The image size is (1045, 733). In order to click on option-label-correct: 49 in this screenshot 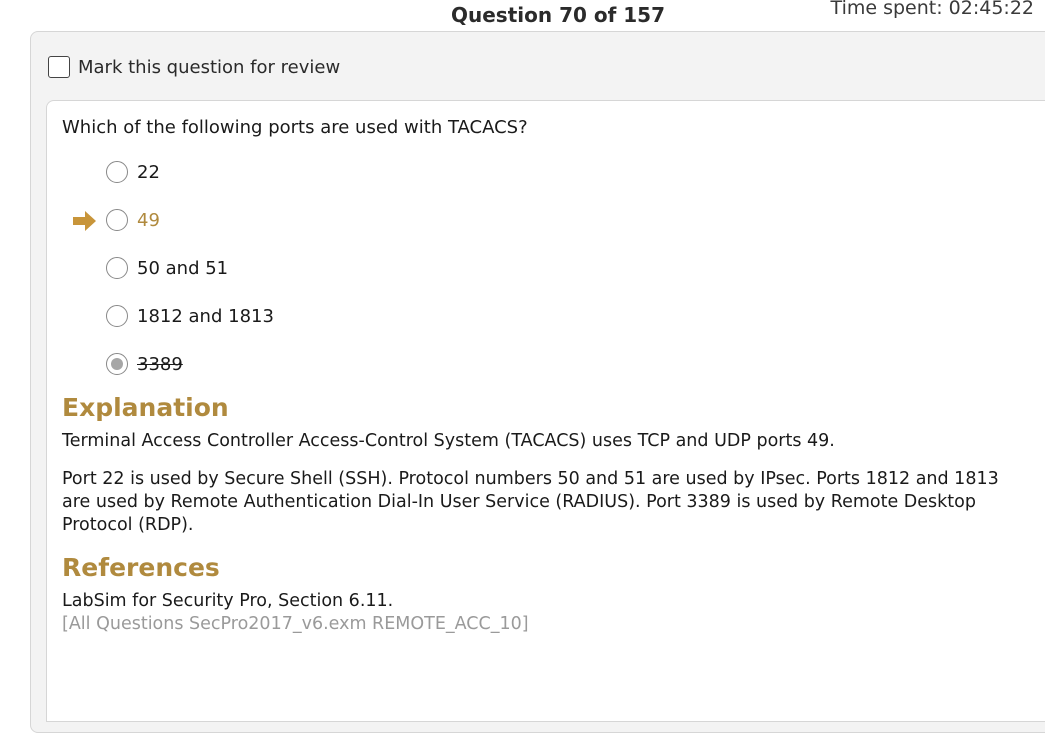, I will do `click(148, 220)`.